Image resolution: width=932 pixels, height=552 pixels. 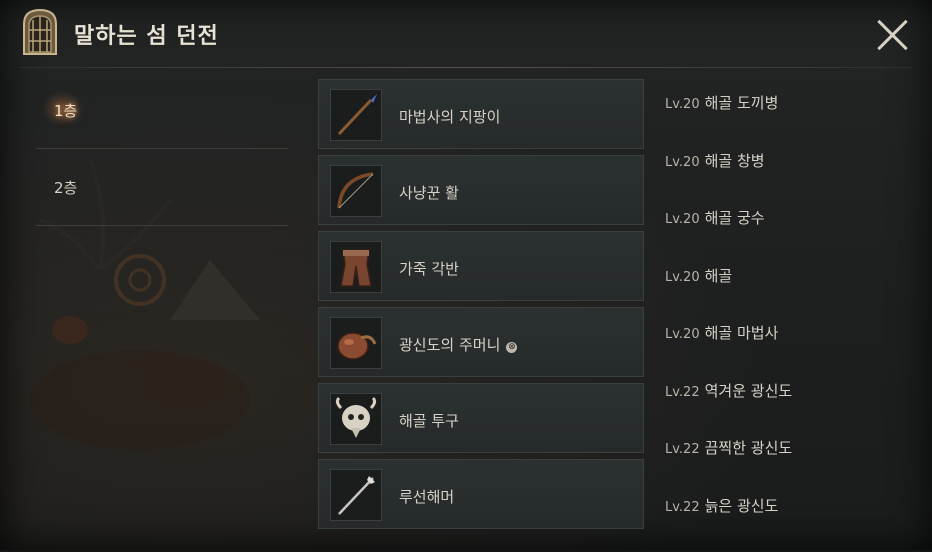 I want to click on panel-header: 말하는 섬 던전, so click(x=466, y=34).